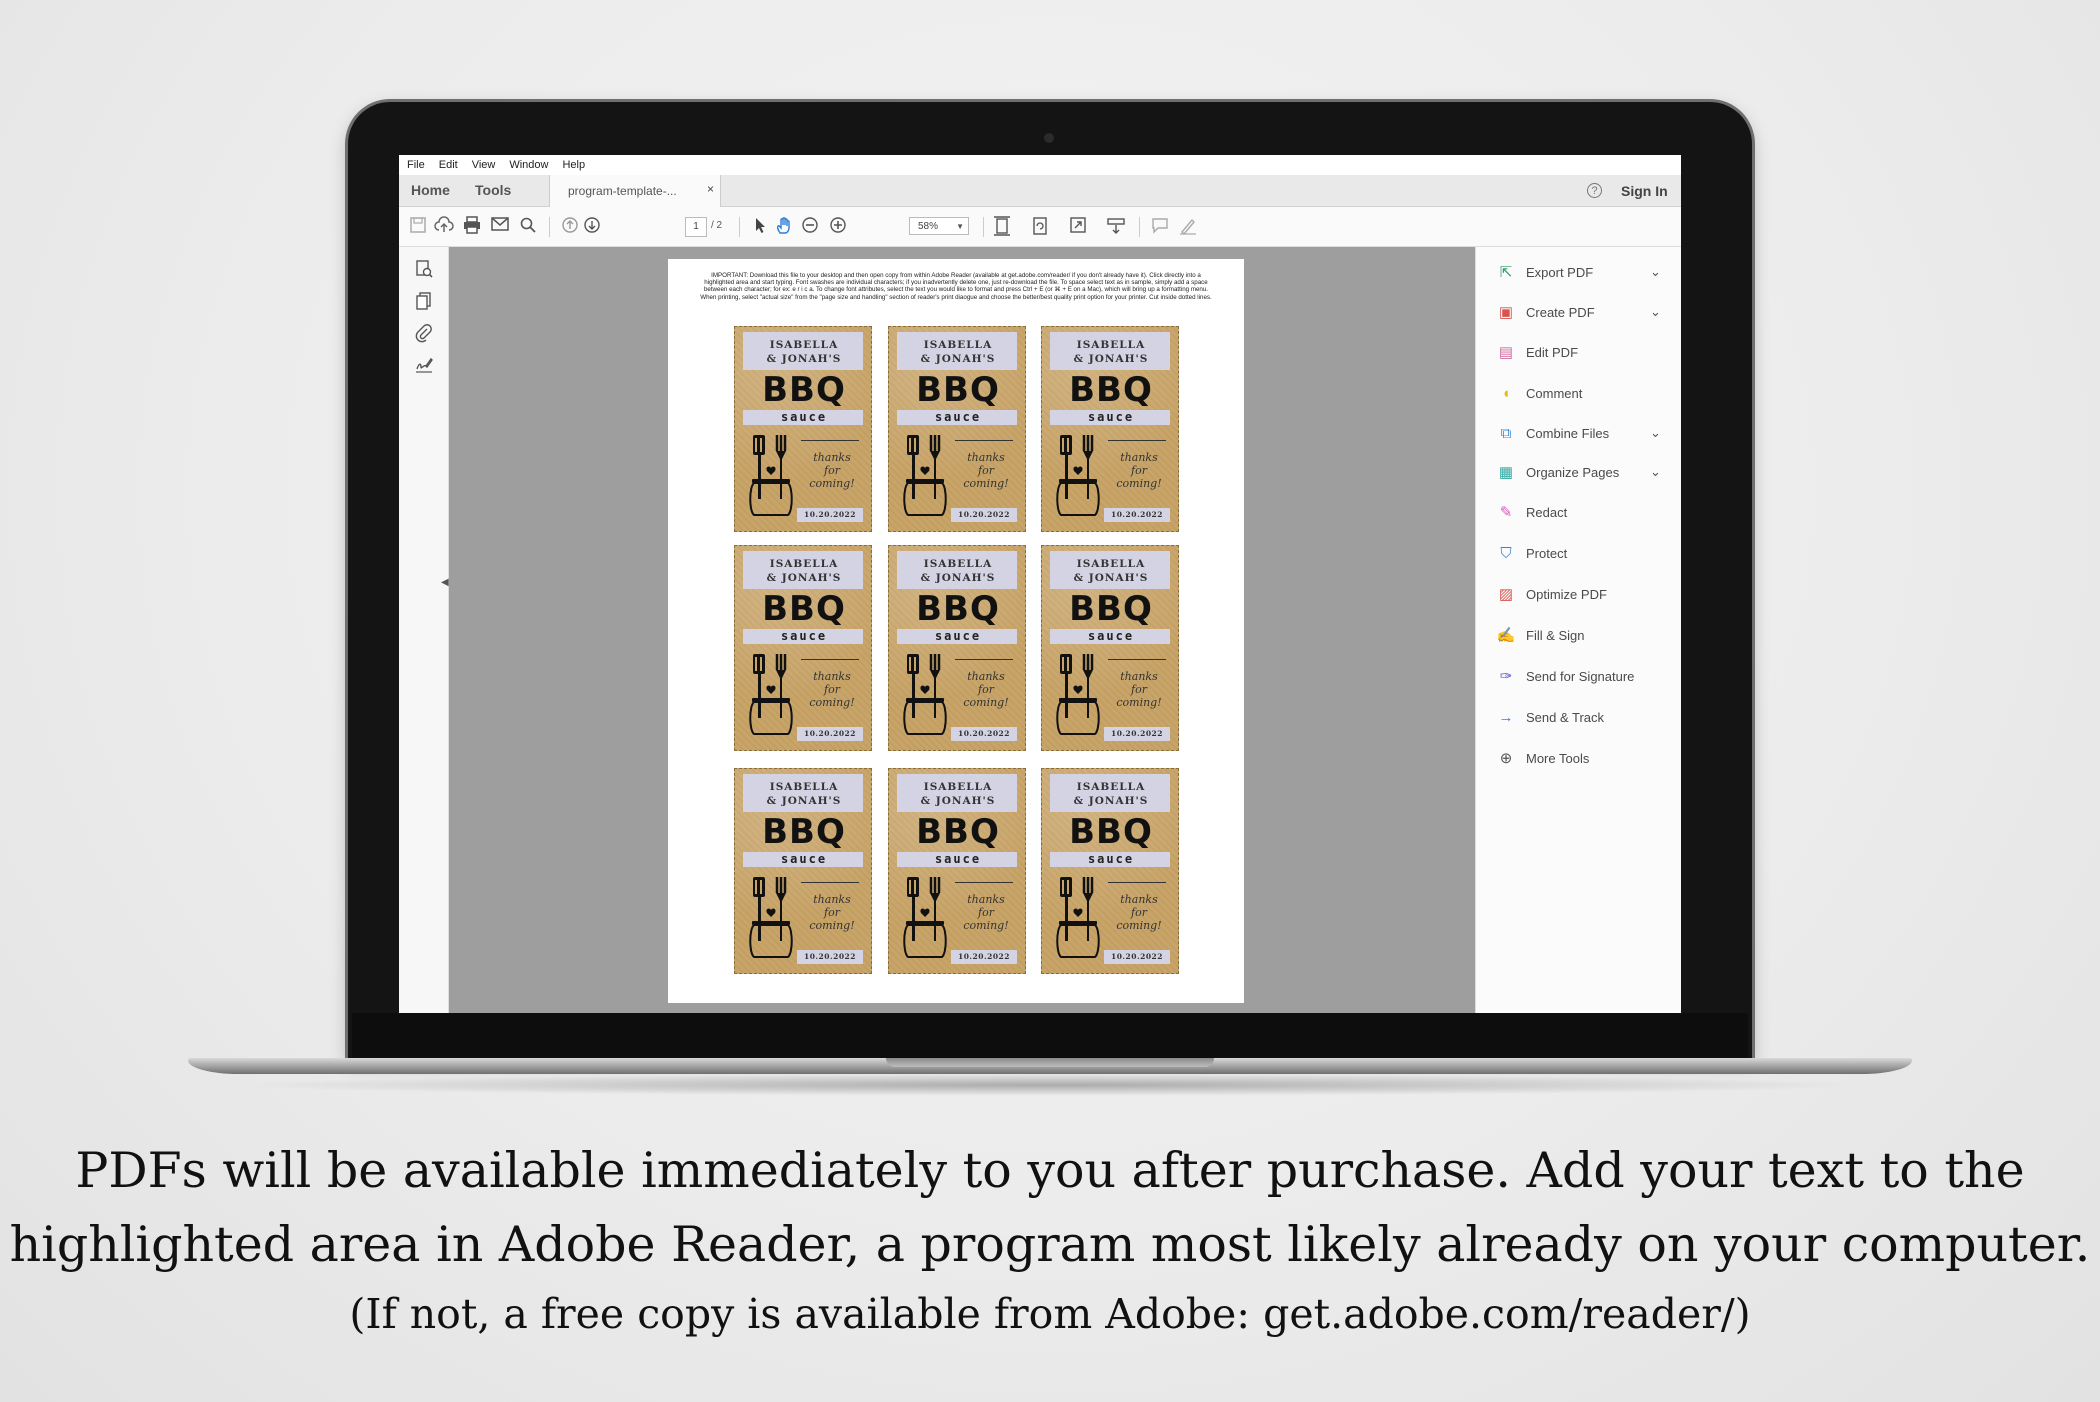  I want to click on menu-help: Help, so click(573, 165).